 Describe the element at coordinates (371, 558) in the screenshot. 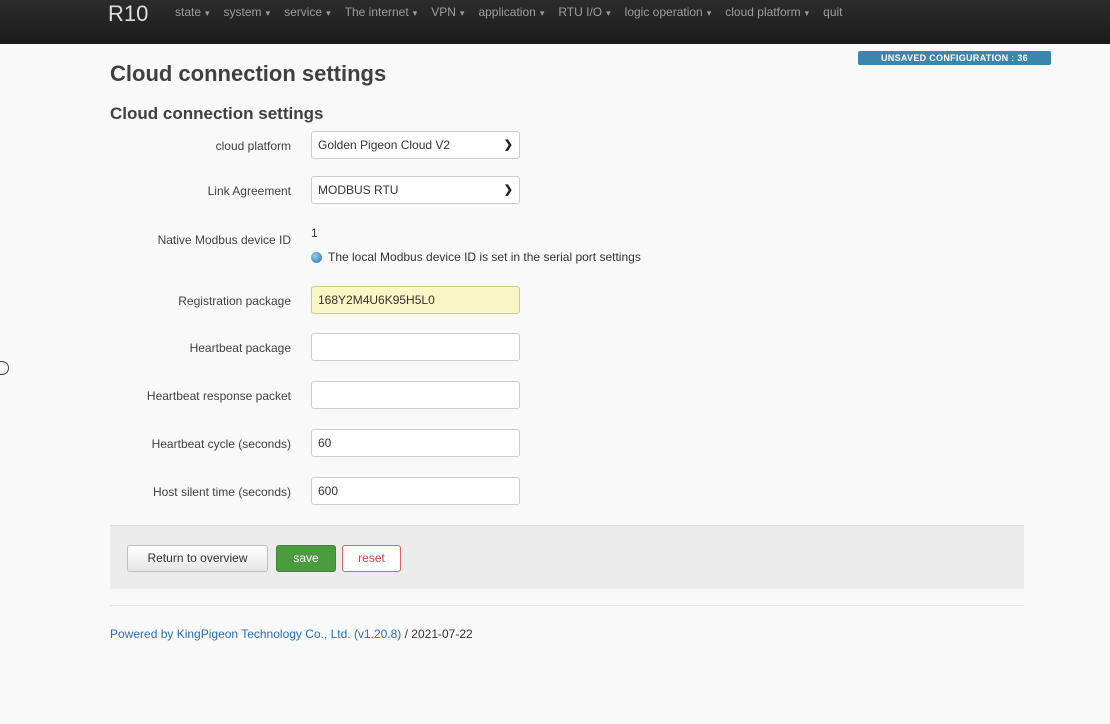

I see `reset-button: reset` at that location.